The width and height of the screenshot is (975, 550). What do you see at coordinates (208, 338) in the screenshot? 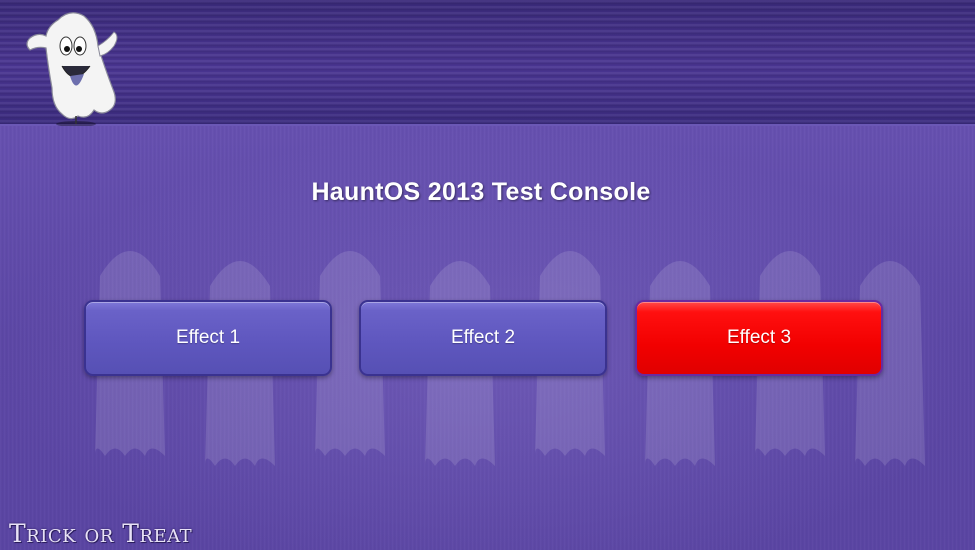
I see `effect-1-button: Effect 1` at bounding box center [208, 338].